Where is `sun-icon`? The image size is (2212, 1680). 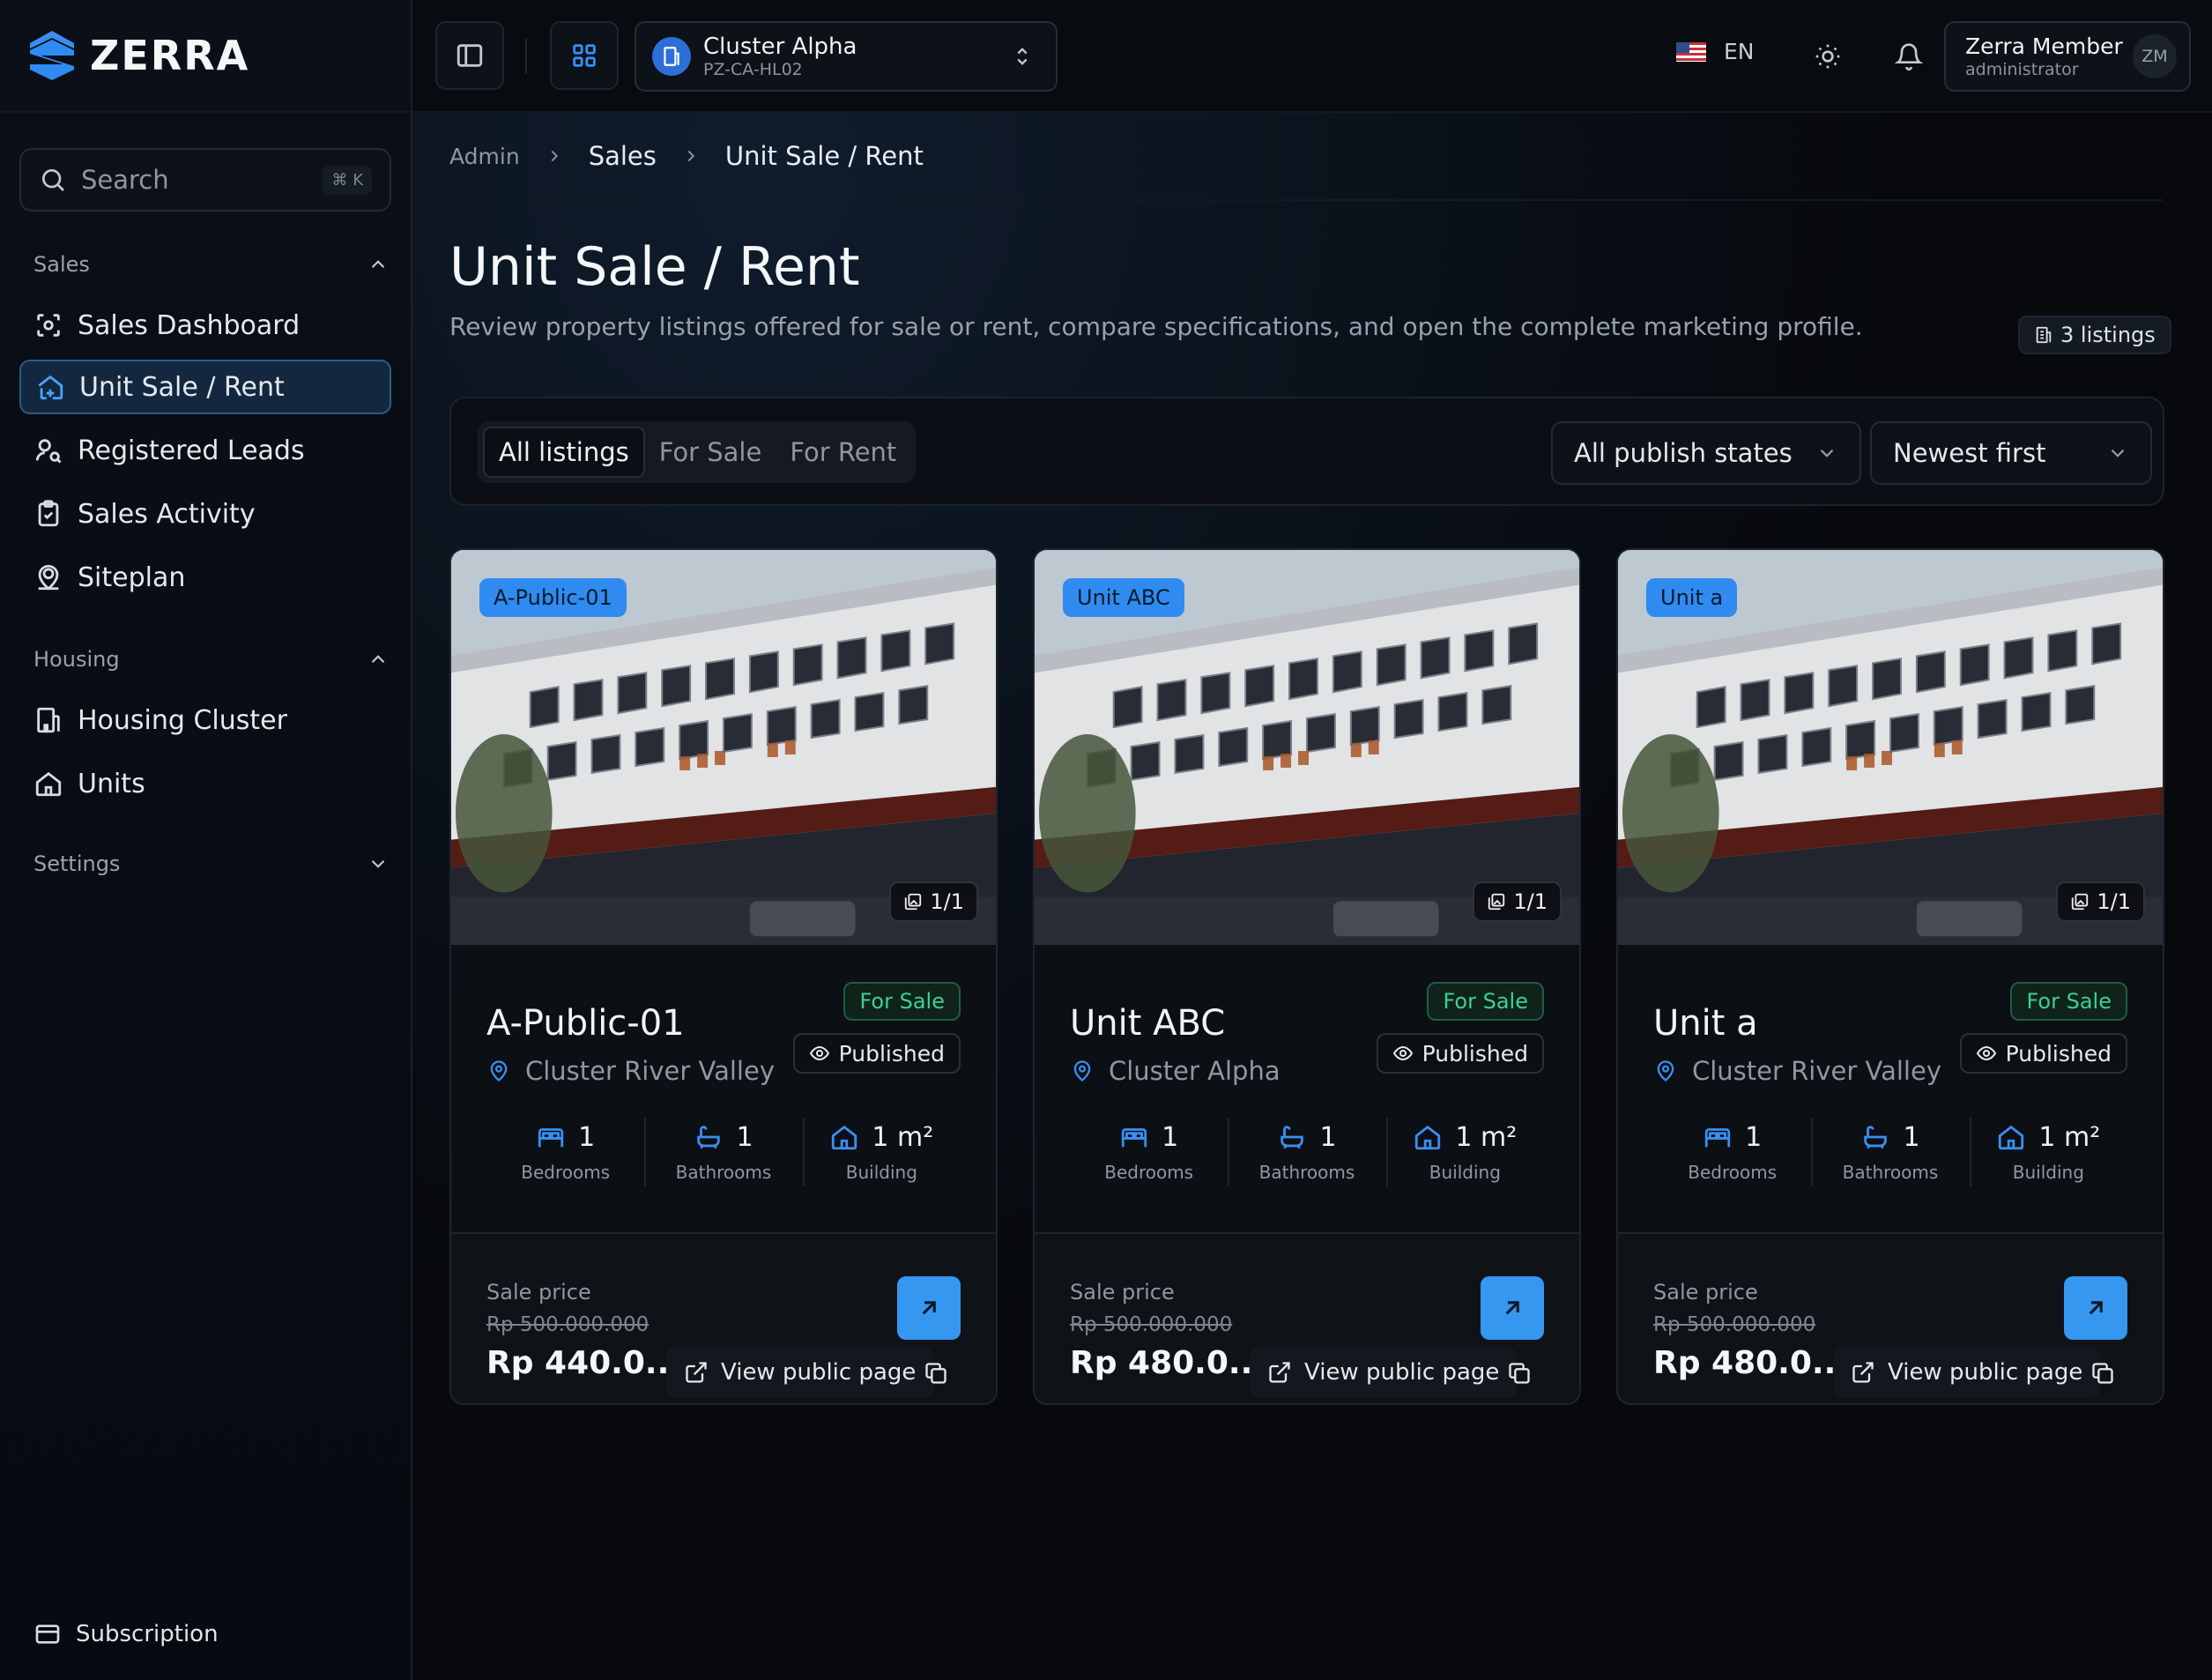 sun-icon is located at coordinates (1828, 56).